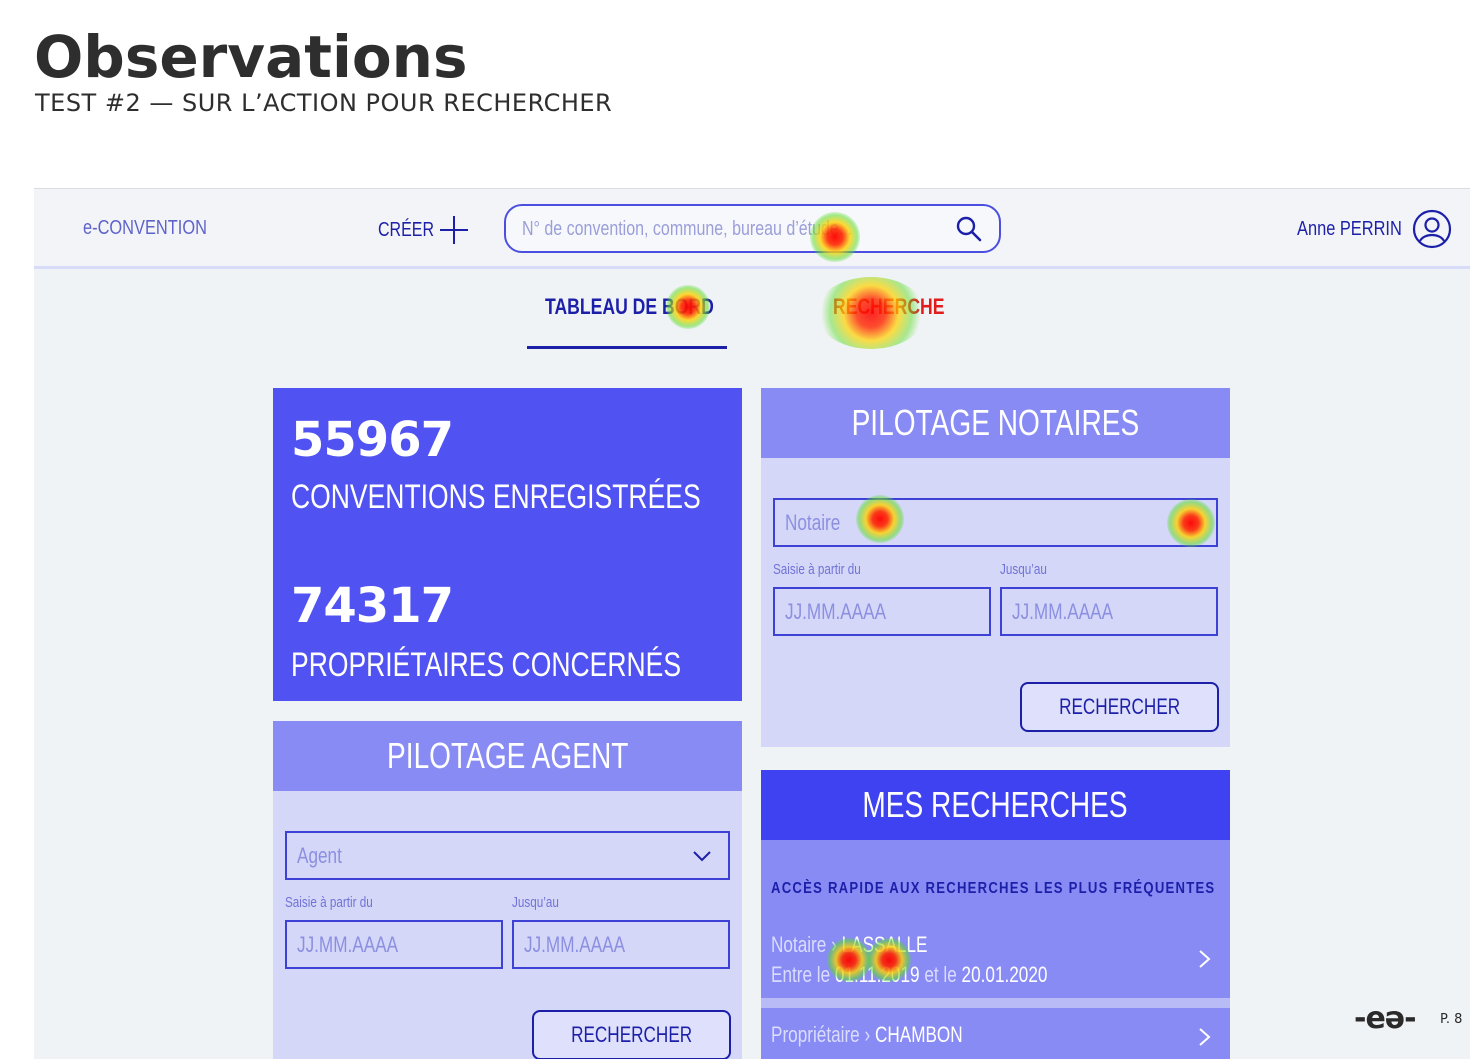 The height and width of the screenshot is (1059, 1474). Describe the element at coordinates (730, 229) in the screenshot. I see `search-input` at that location.